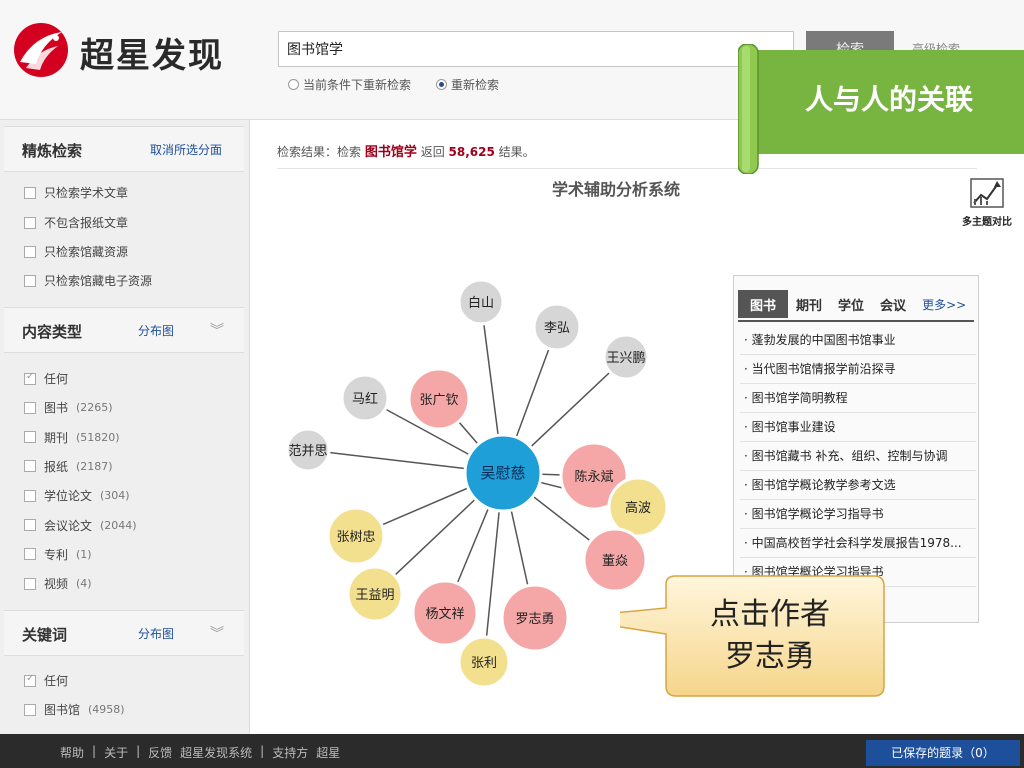 This screenshot has width=1024, height=768. I want to click on keywords-chart-link: 分布图, so click(156, 633).